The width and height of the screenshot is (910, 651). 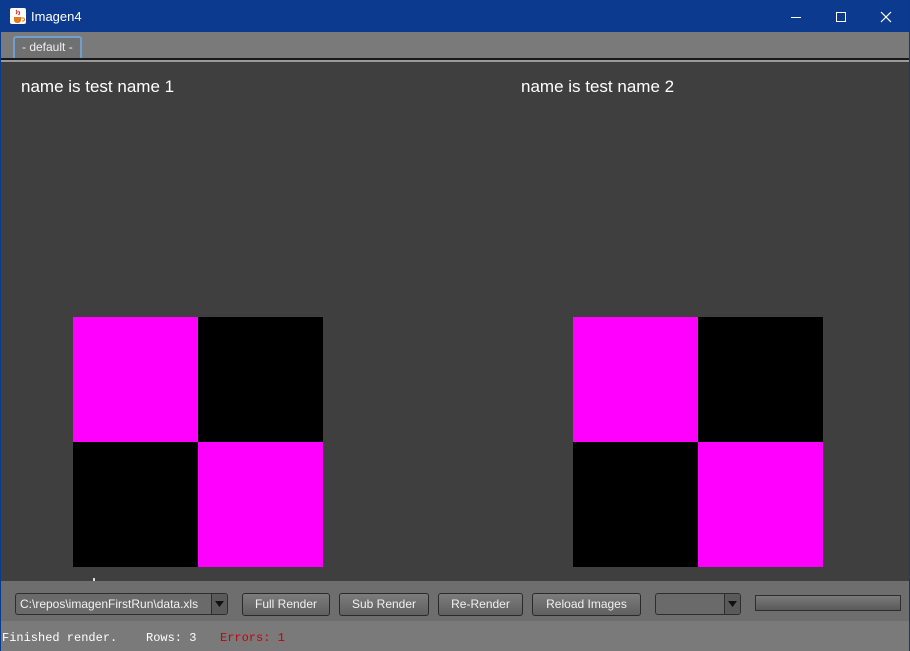 What do you see at coordinates (455, 46) in the screenshot?
I see `tab-strip: - default -` at bounding box center [455, 46].